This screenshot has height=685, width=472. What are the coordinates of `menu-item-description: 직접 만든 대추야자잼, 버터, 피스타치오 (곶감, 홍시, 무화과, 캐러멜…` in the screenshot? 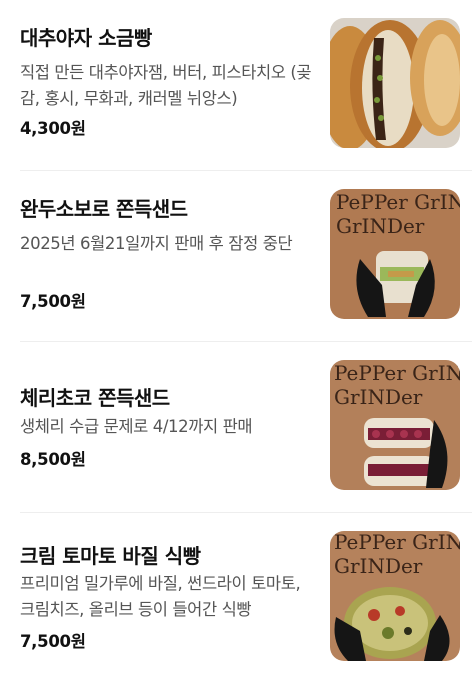 It's located at (166, 85).